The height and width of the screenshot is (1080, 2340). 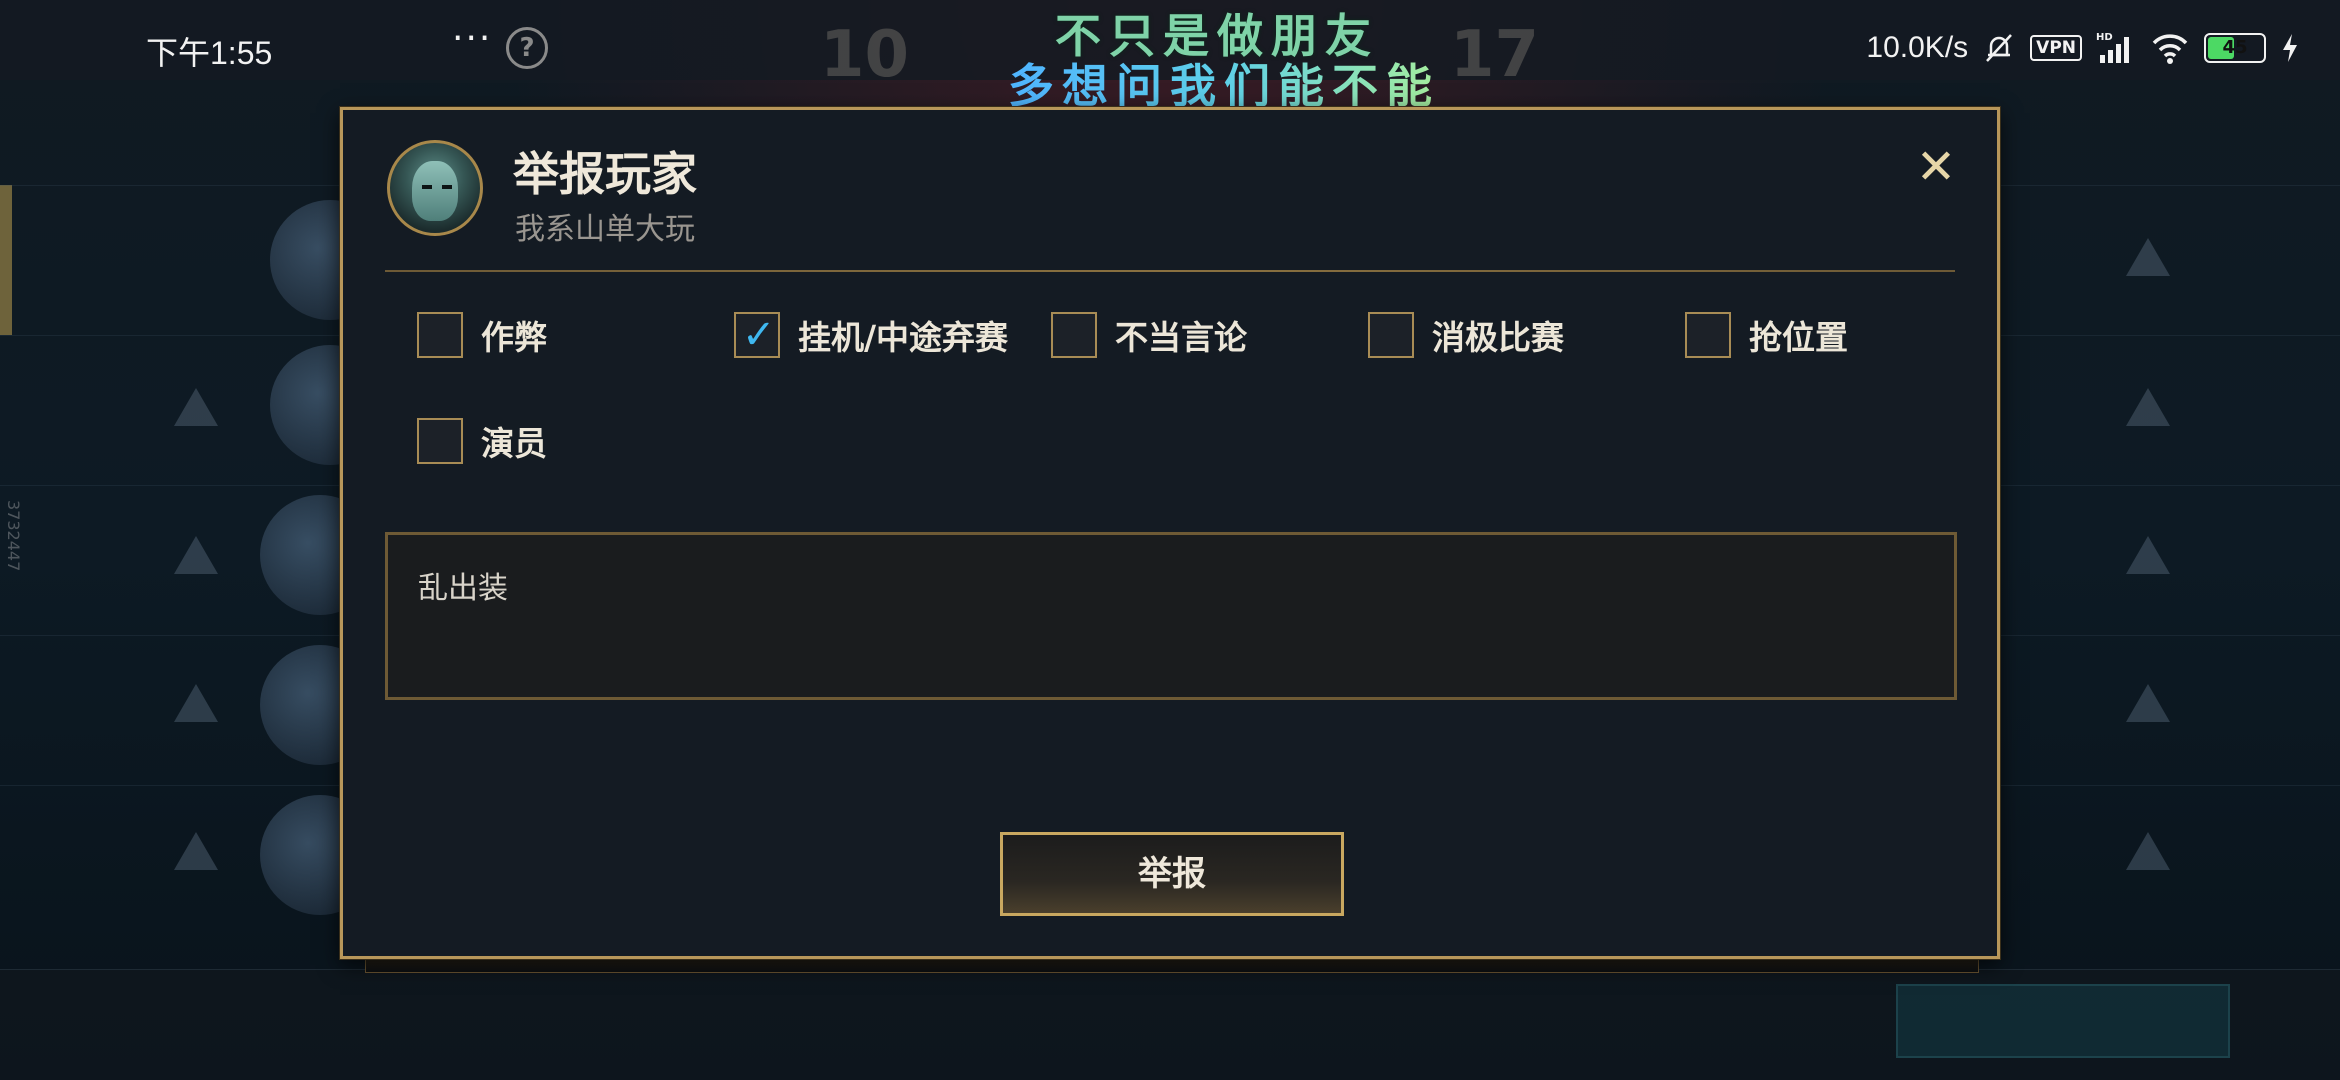 I want to click on option-actor: 演员, so click(x=482, y=441).